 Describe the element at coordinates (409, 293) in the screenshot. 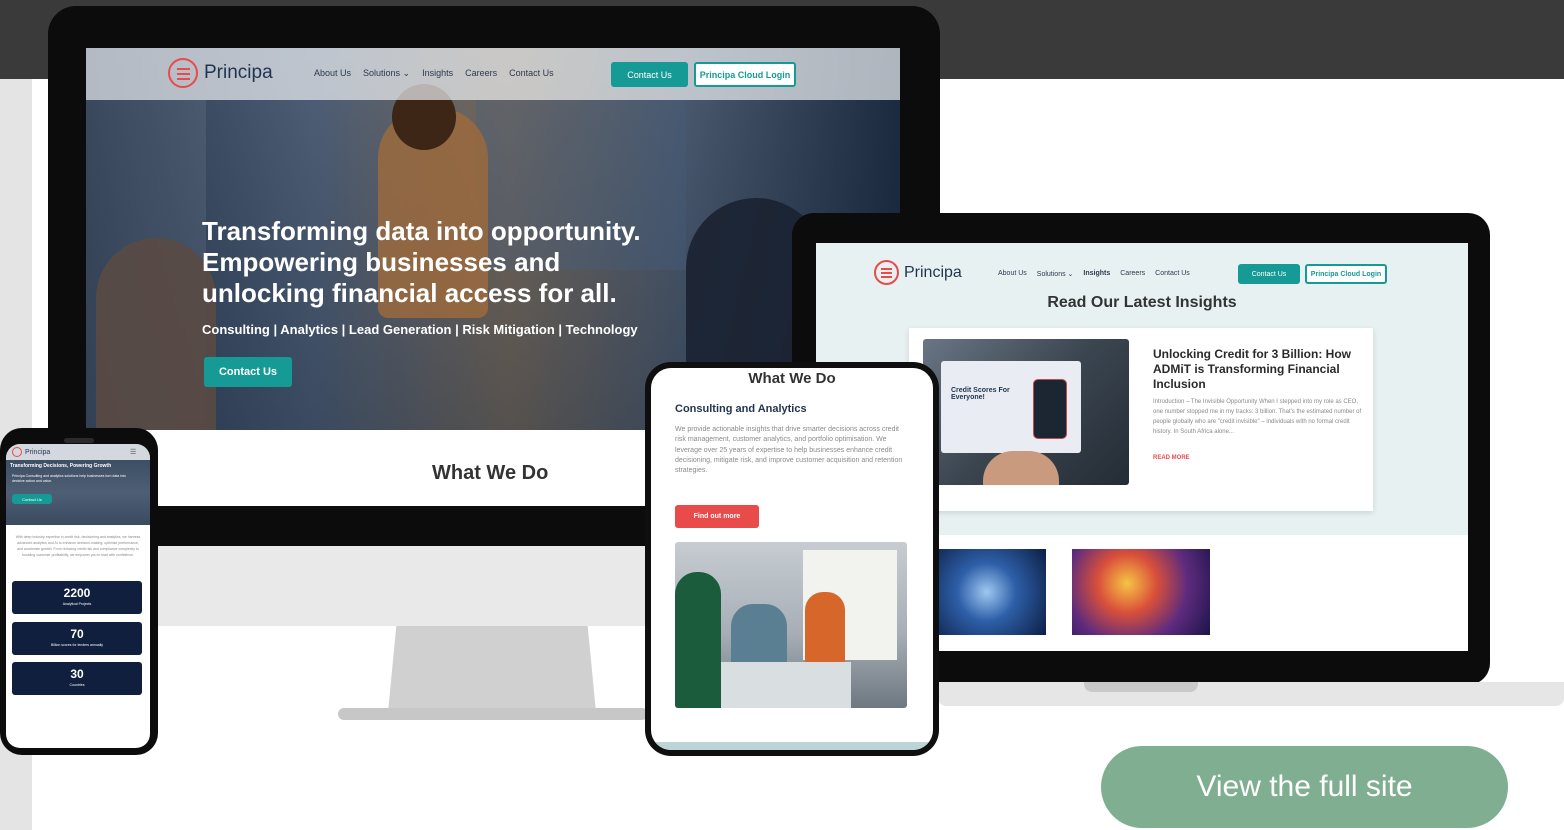

I see `hero-headline-line: unlocking financial access for all.` at that location.